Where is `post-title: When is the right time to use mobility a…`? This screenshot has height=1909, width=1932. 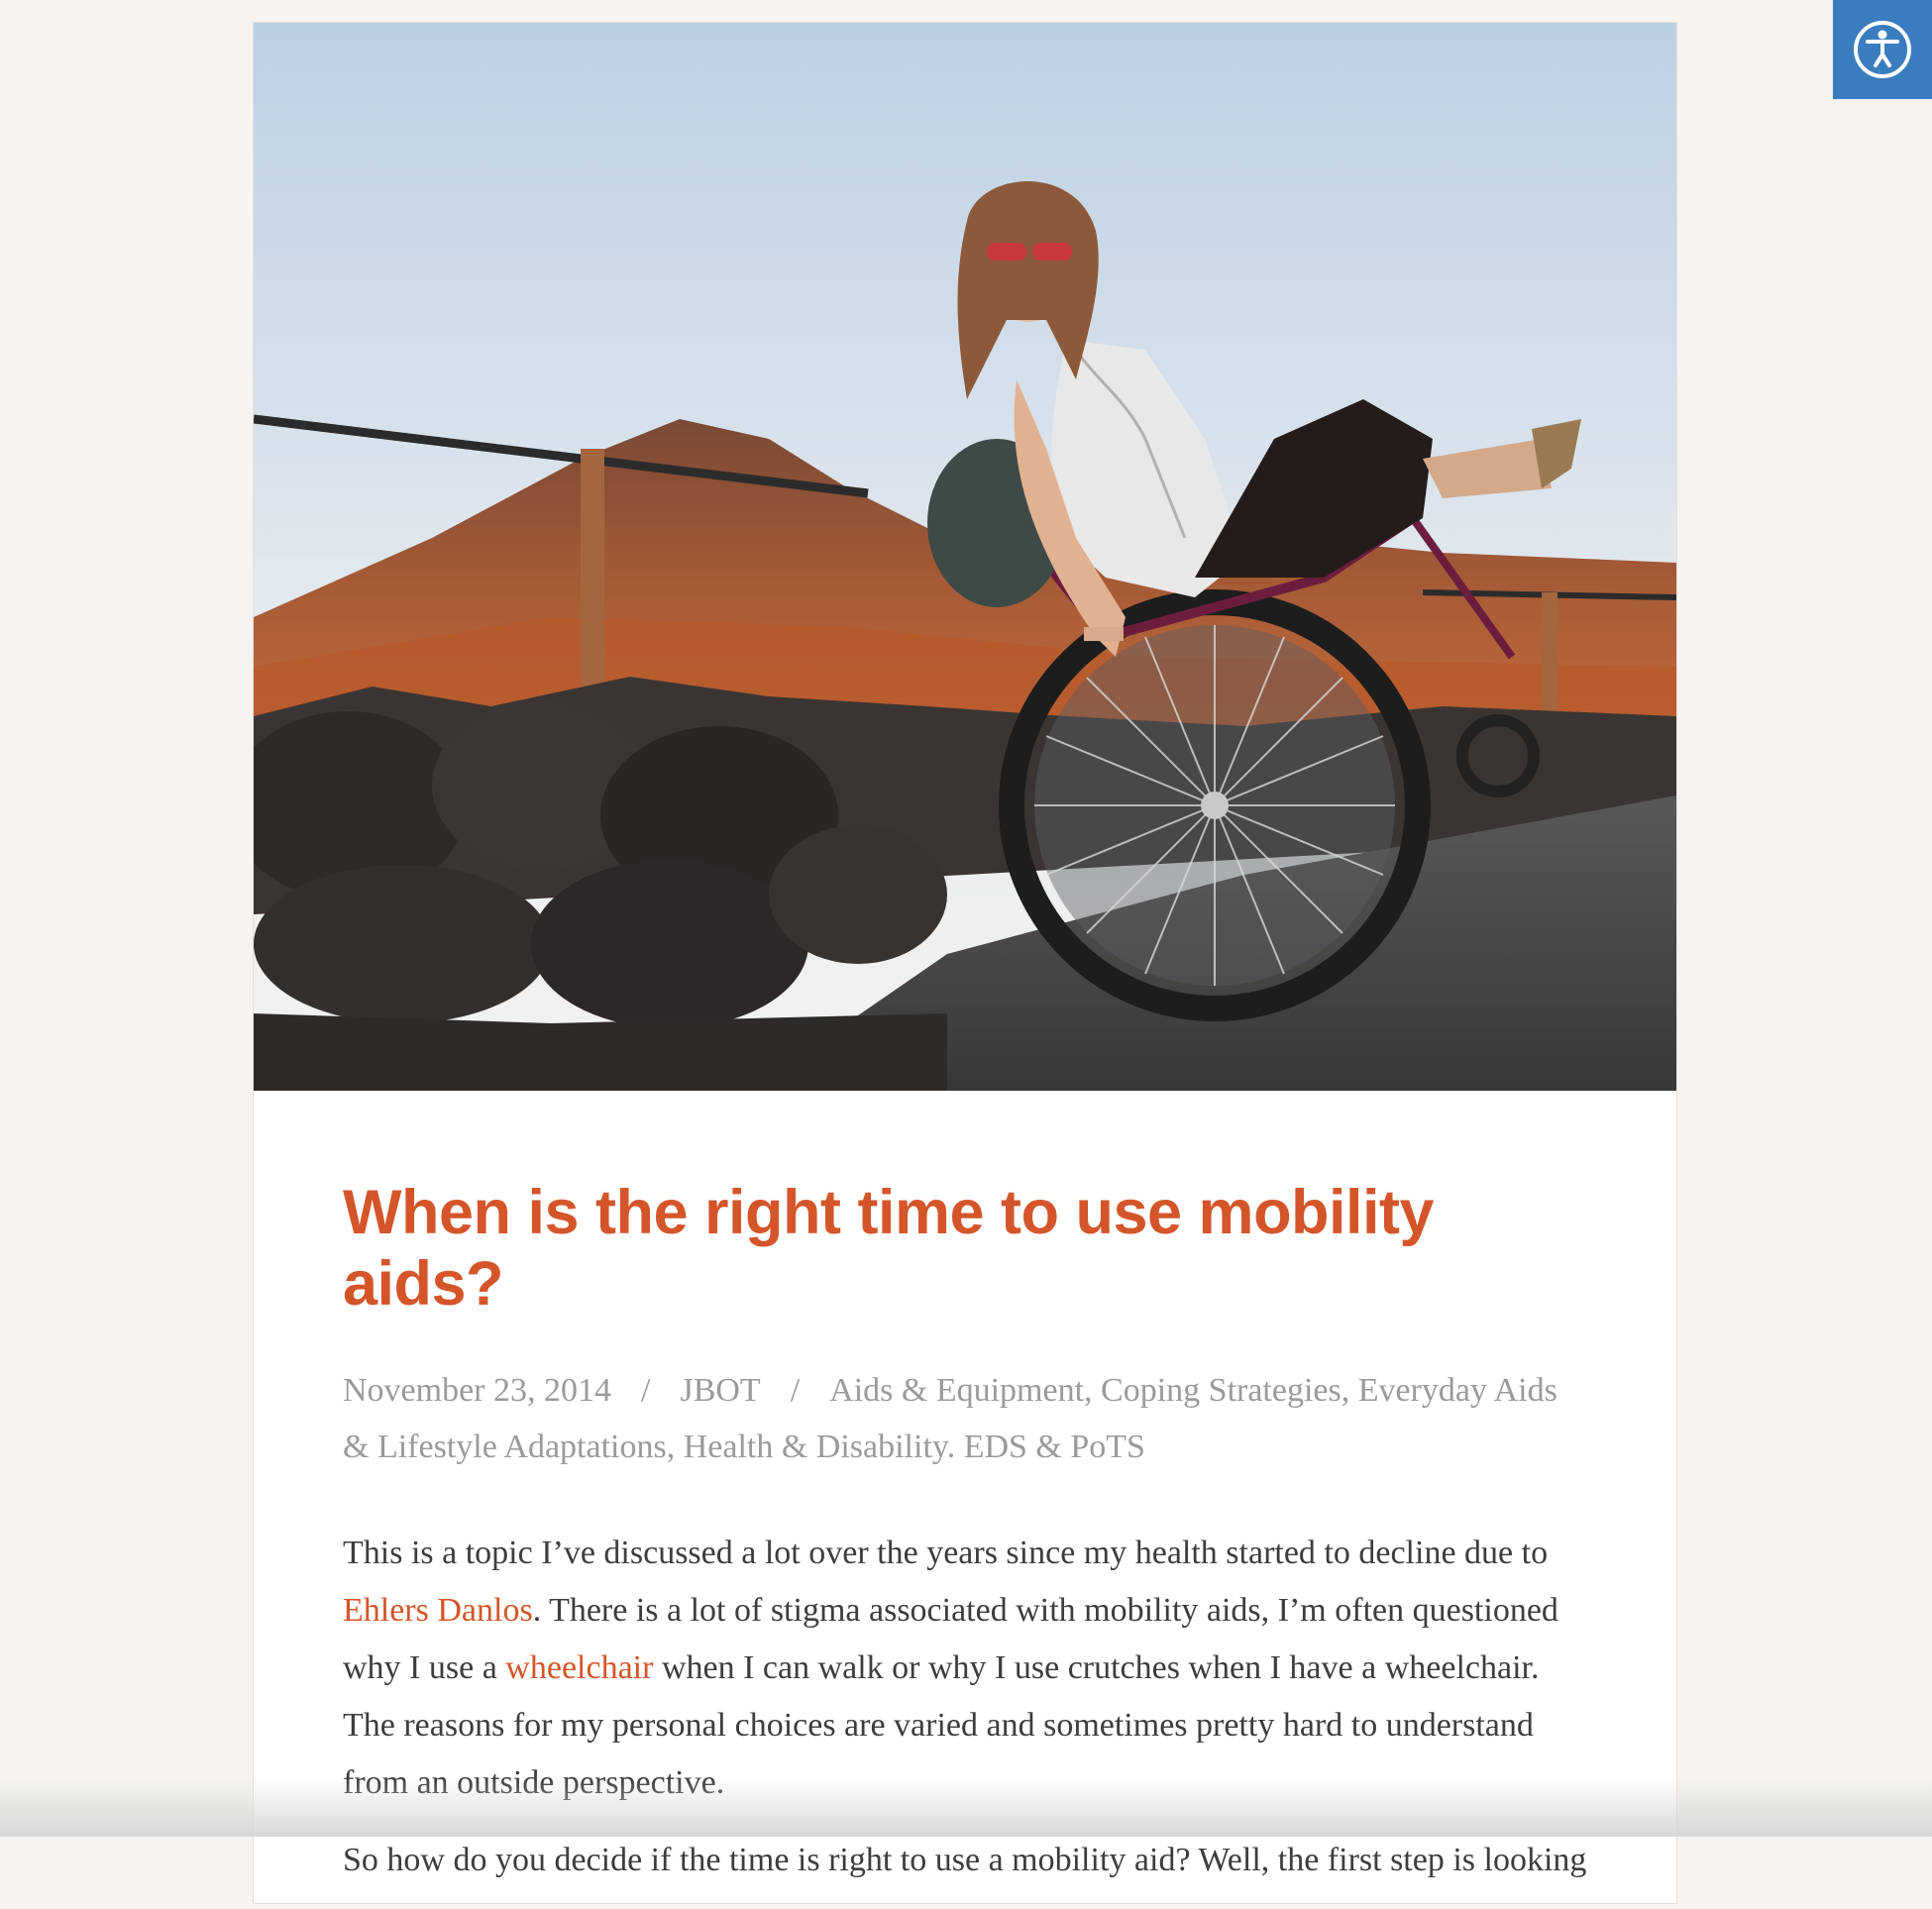 post-title: When is the right time to use mobility a… is located at coordinates (965, 1249).